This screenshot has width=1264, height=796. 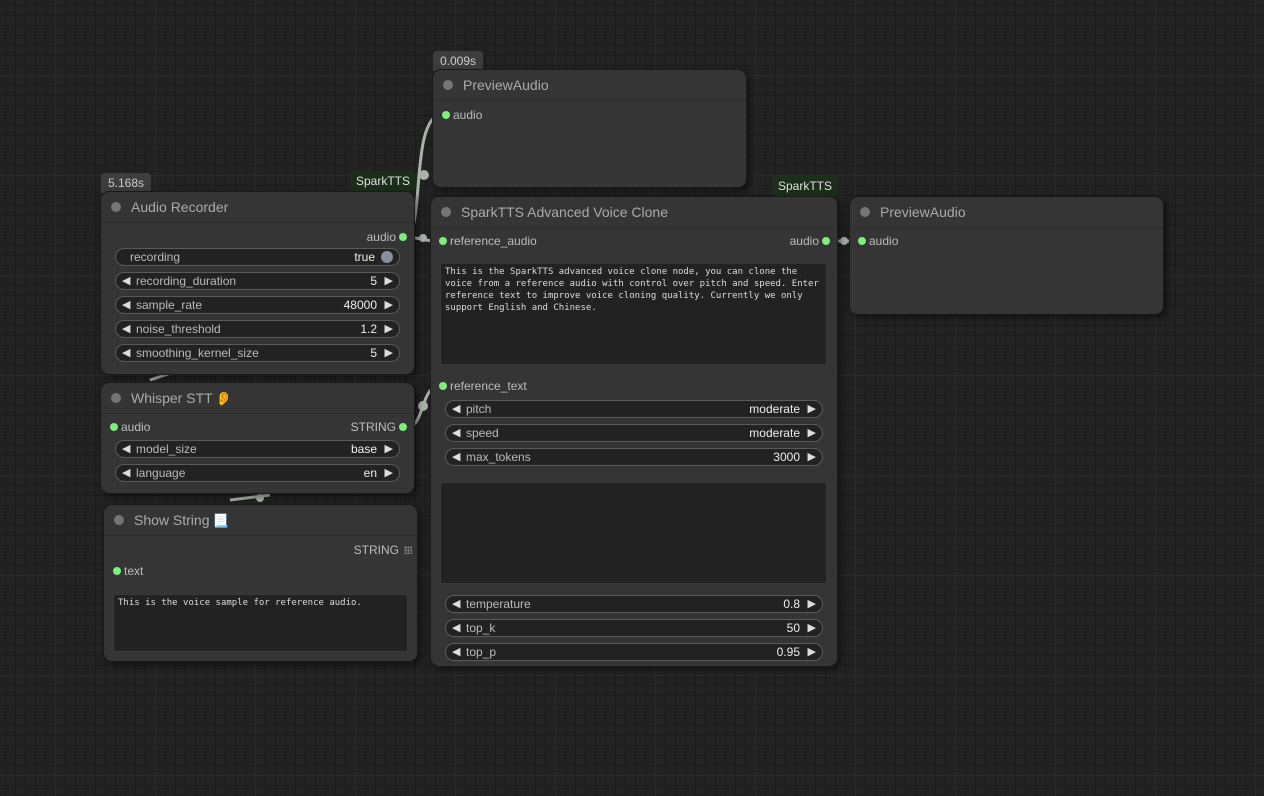 What do you see at coordinates (793, 628) in the screenshot?
I see `widget-value: 50` at bounding box center [793, 628].